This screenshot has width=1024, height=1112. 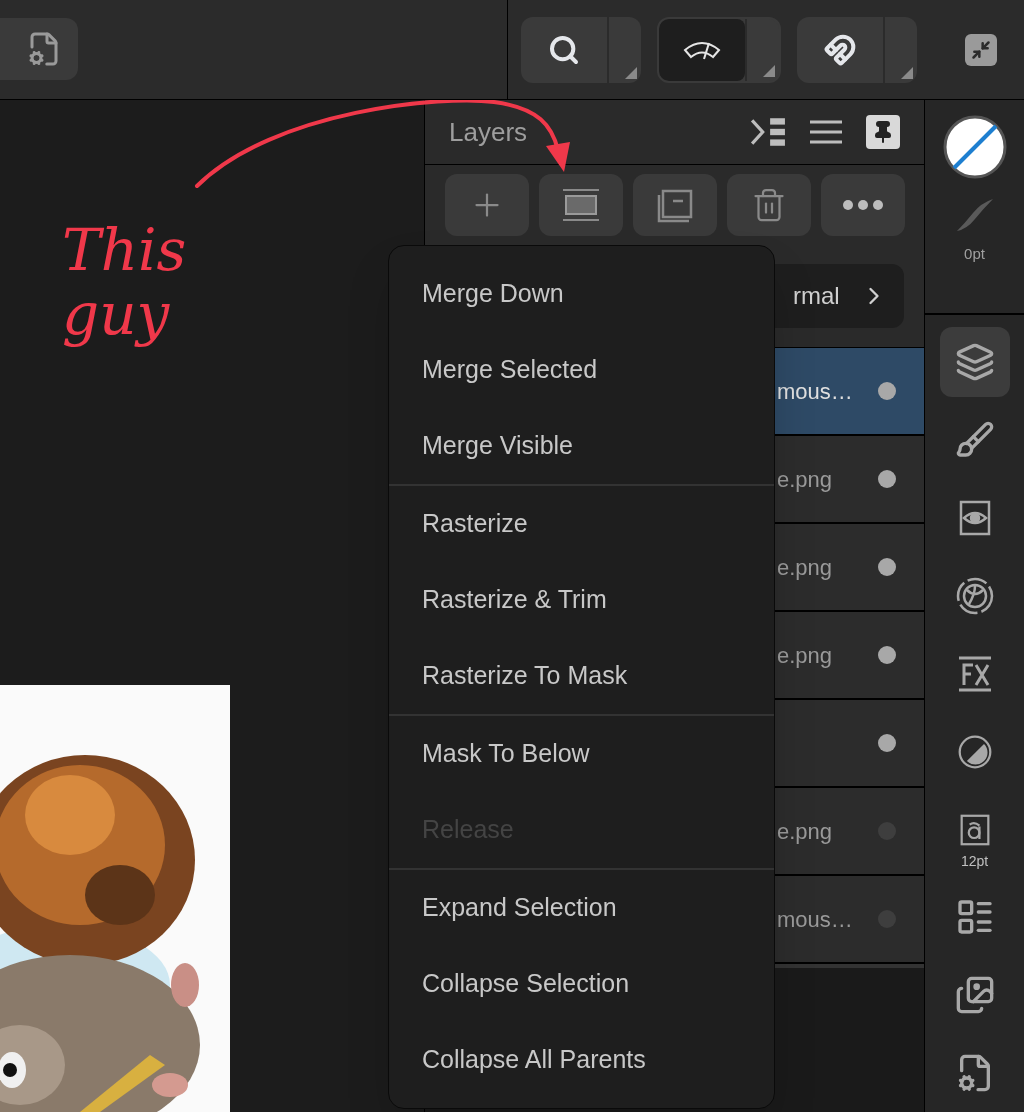 I want to click on color-swatch, so click(x=974, y=147).